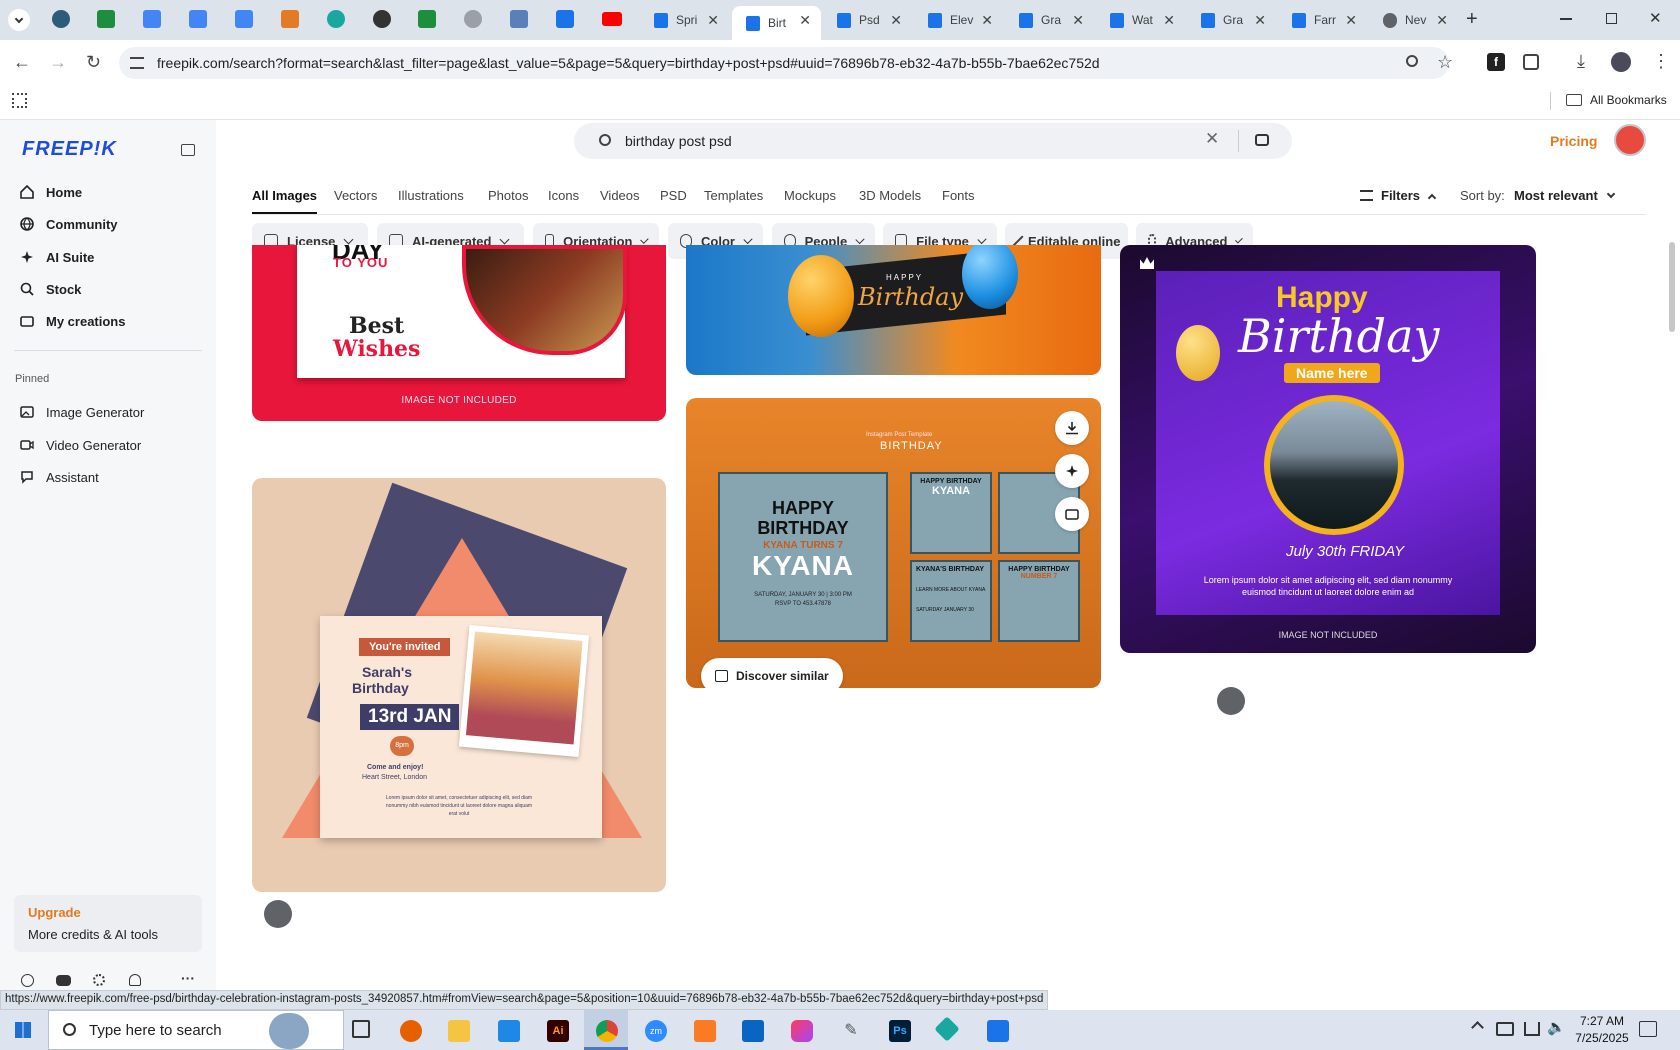 The width and height of the screenshot is (1680, 1050). What do you see at coordinates (1621, 62) in the screenshot?
I see `profile-avatar` at bounding box center [1621, 62].